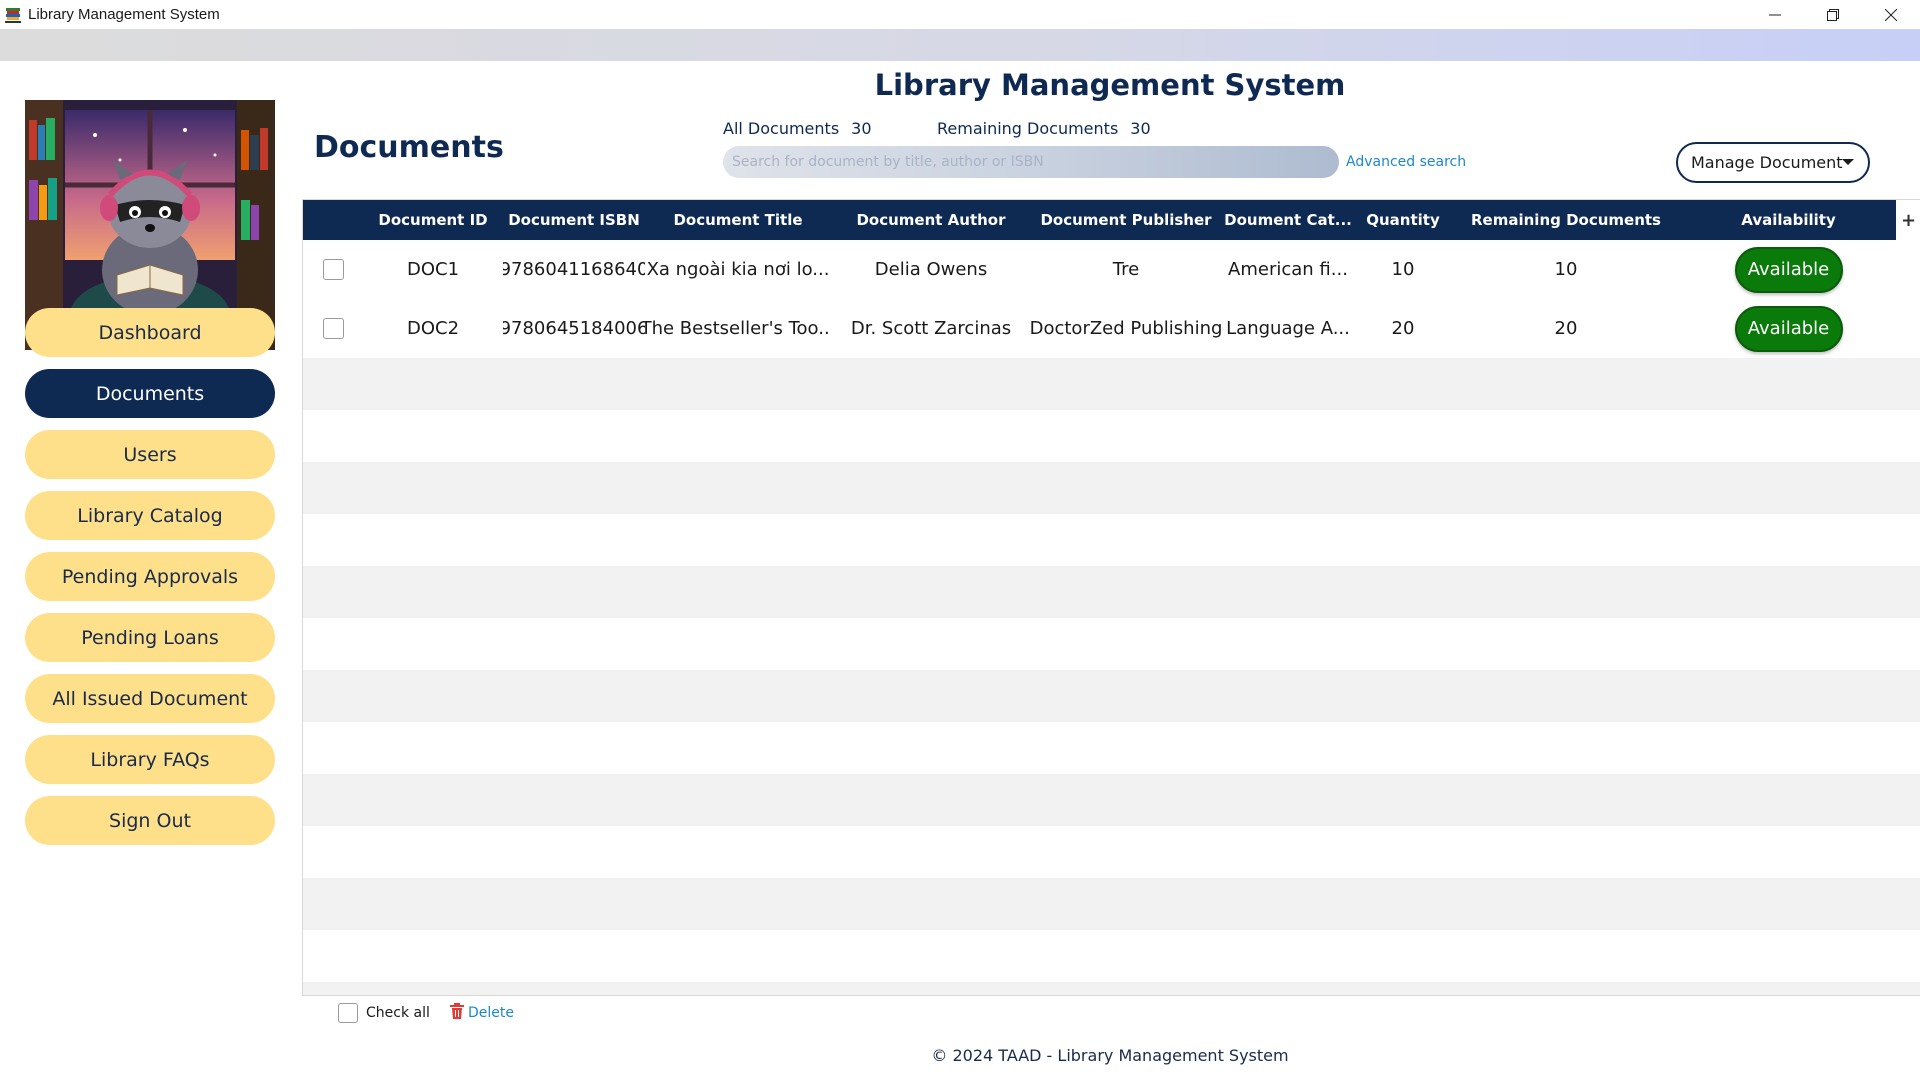 The height and width of the screenshot is (1080, 1920). Describe the element at coordinates (433, 328) in the screenshot. I see `cell-document-id: DOC2` at that location.